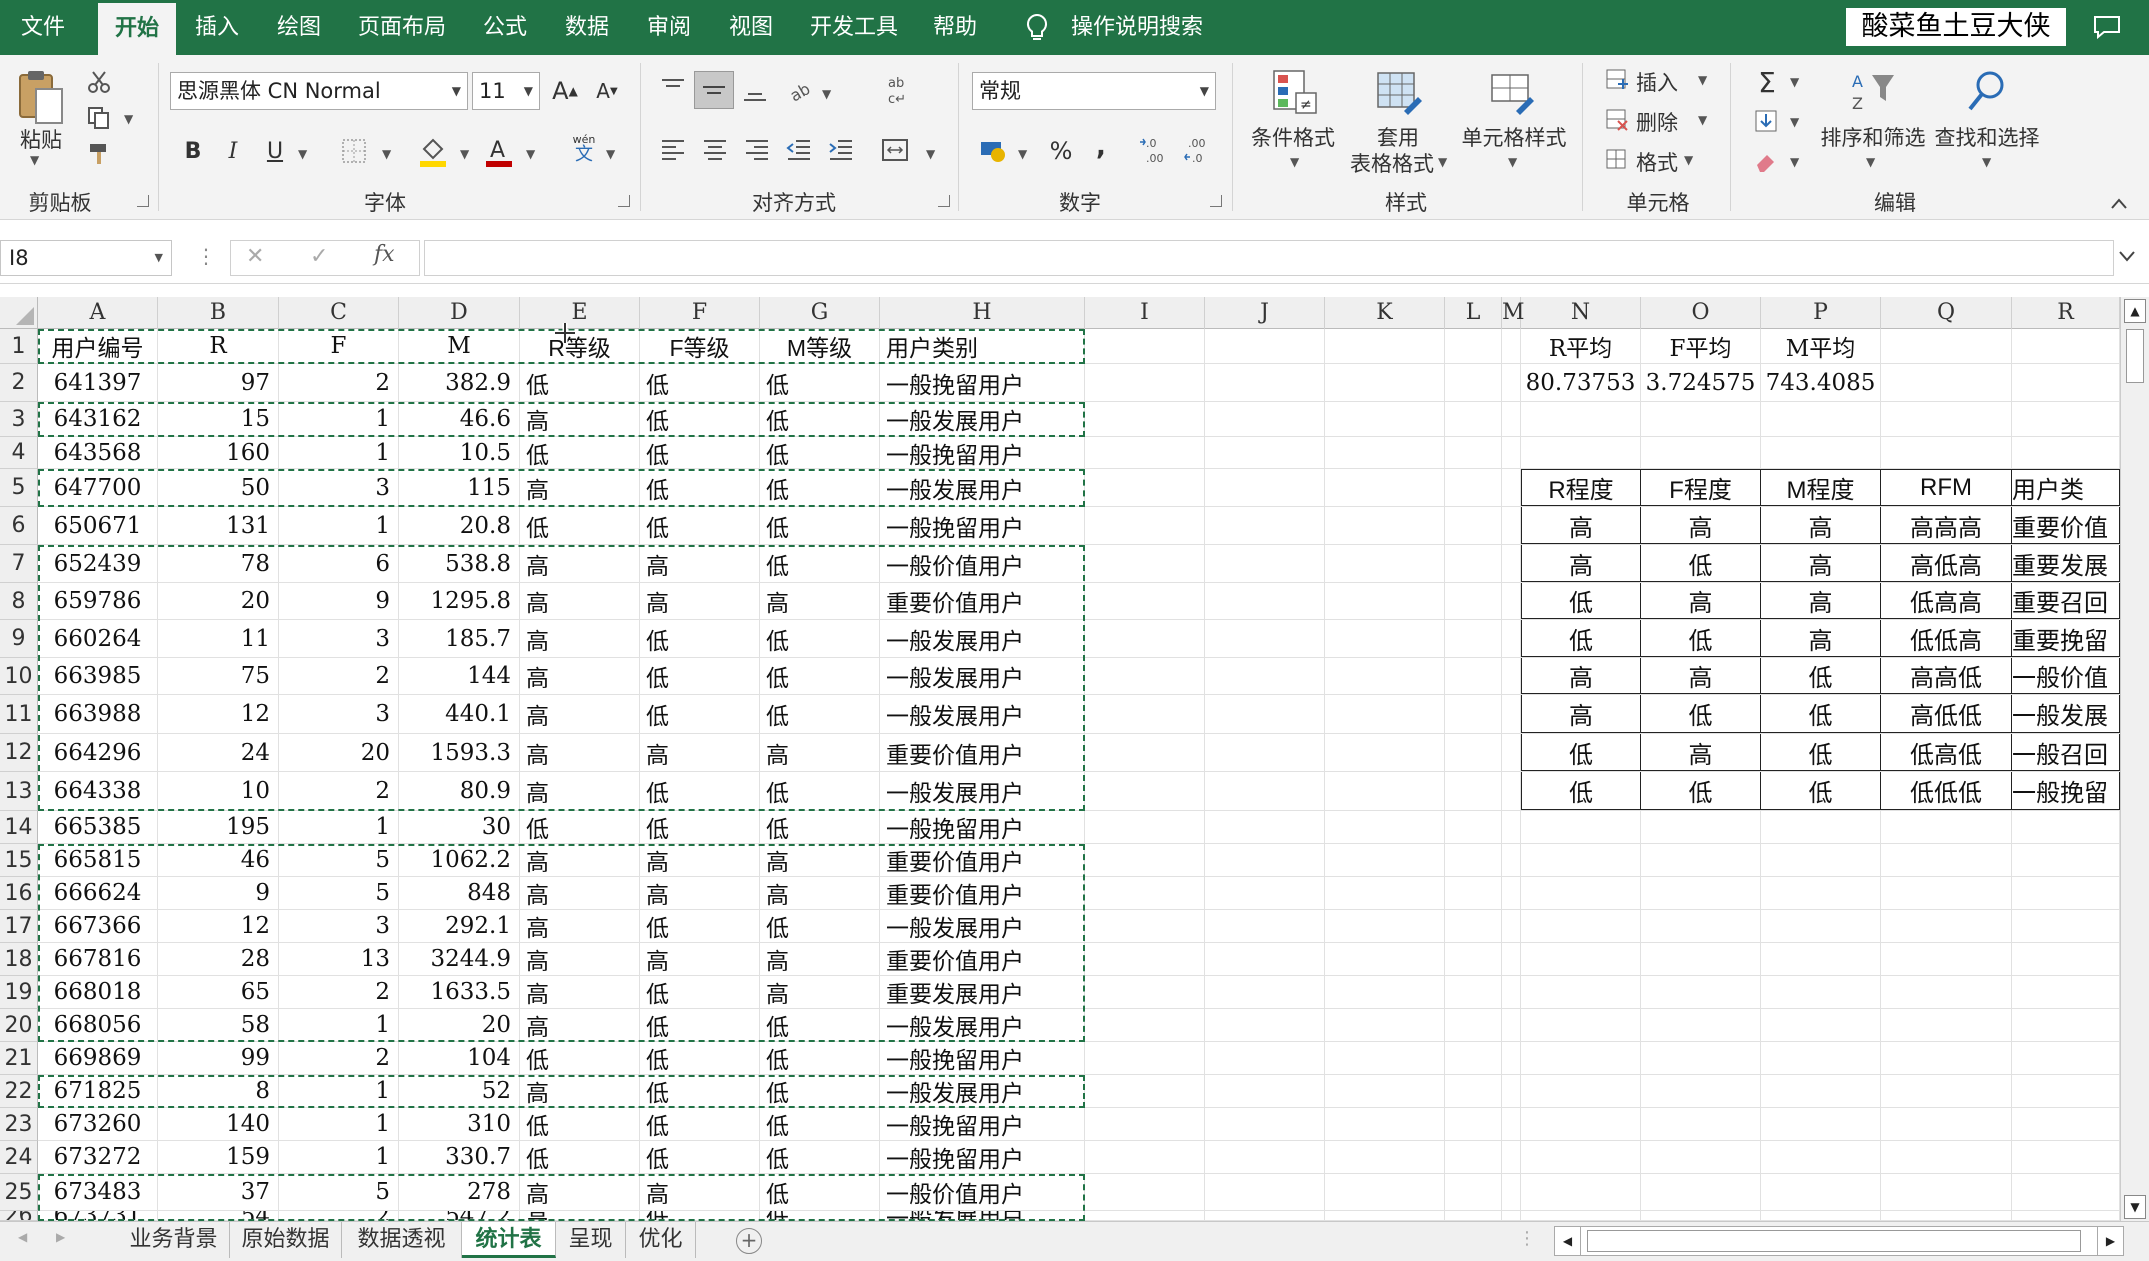  What do you see at coordinates (1199, 151) in the screenshot?
I see `decrease-decimal-icon: .00.0` at bounding box center [1199, 151].